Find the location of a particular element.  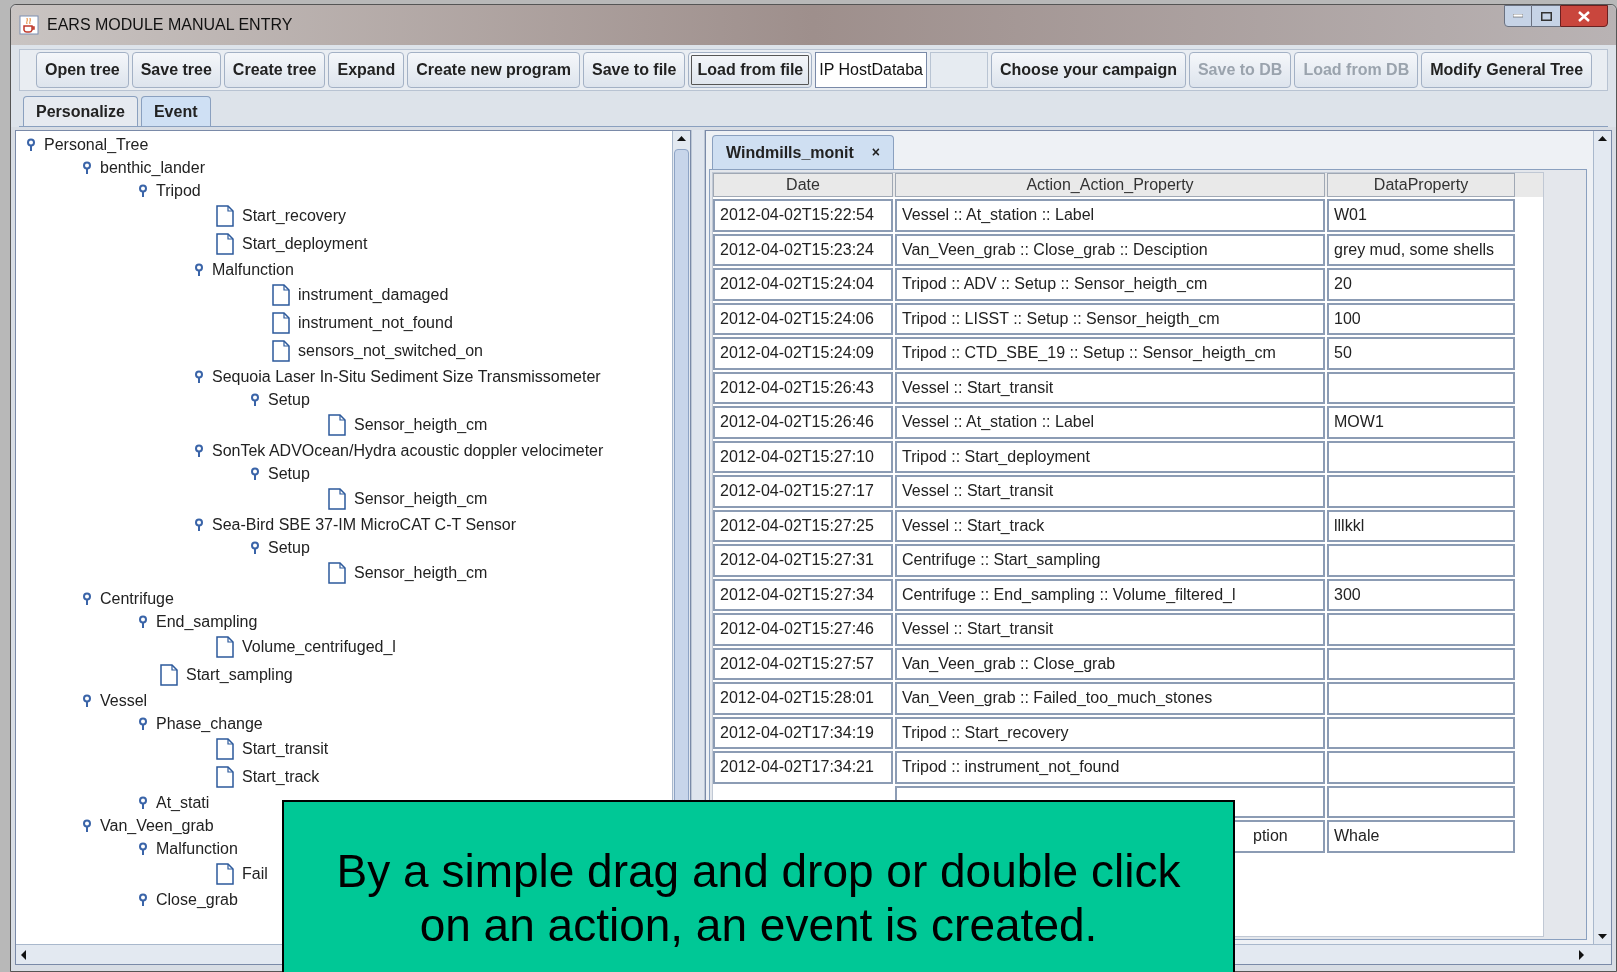

column-header: Date is located at coordinates (803, 185).